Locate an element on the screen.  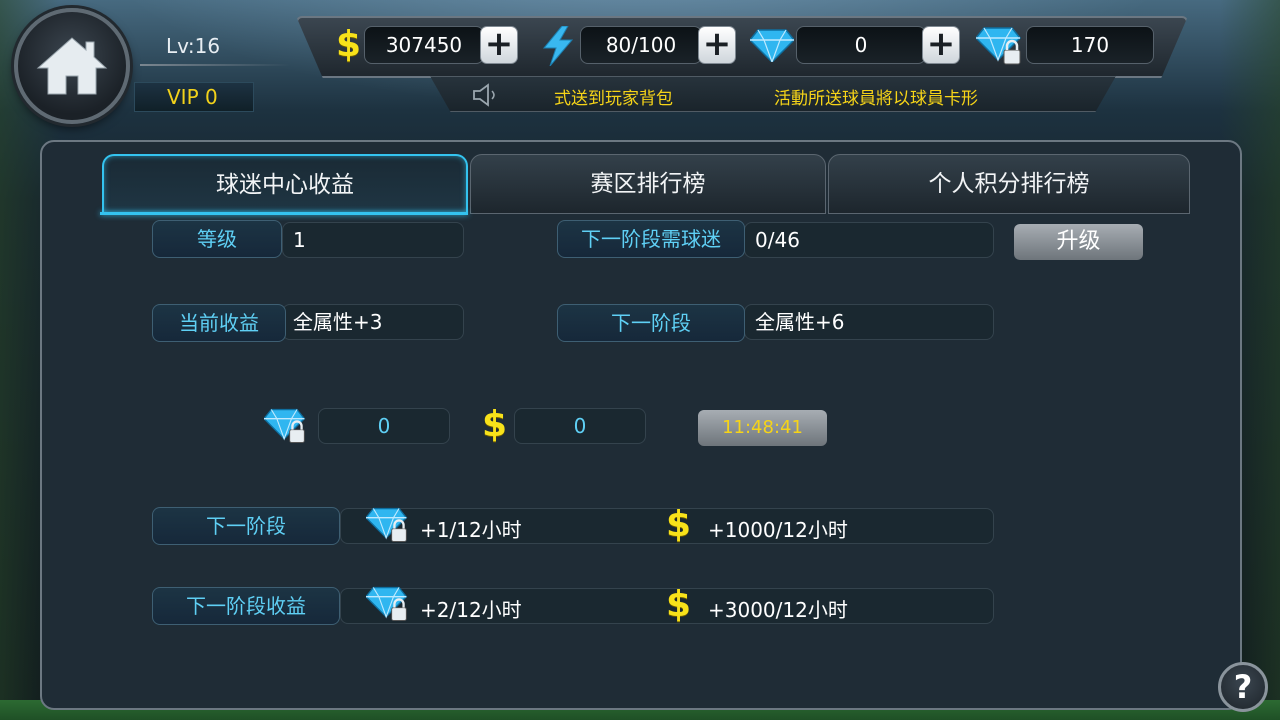
level-divider is located at coordinates (215, 65).